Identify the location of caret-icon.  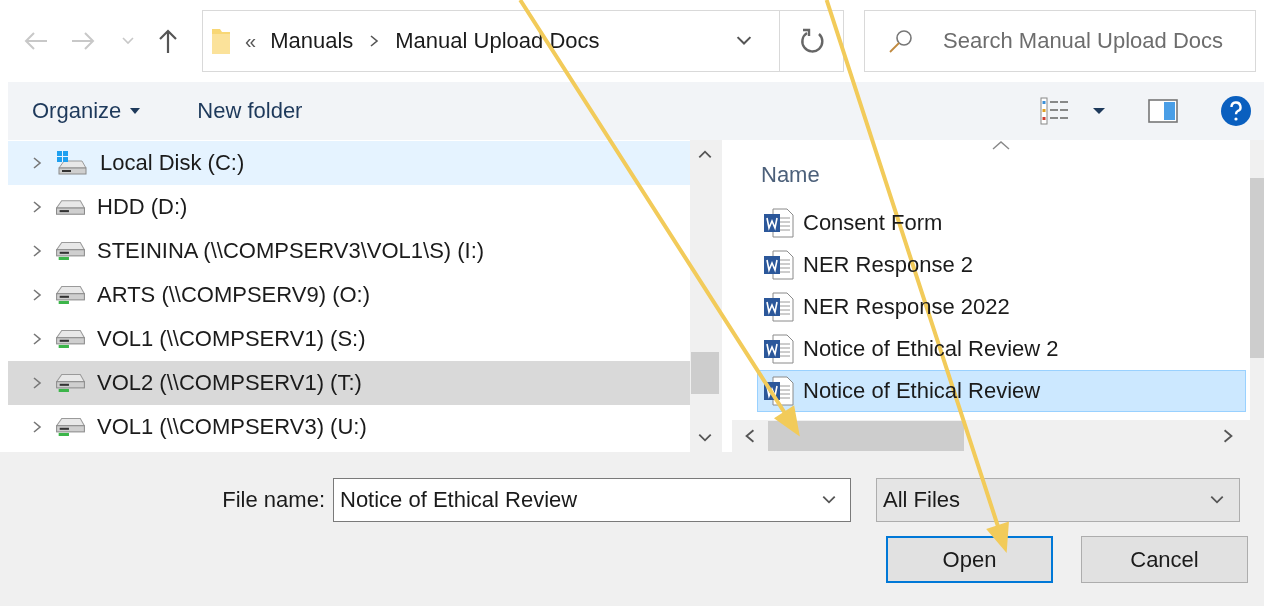
(1099, 111).